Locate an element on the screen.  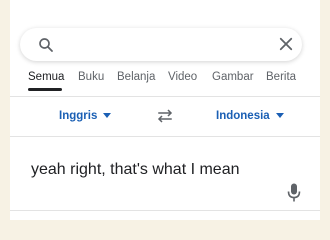
source-language-select: Inggris is located at coordinates (85, 116).